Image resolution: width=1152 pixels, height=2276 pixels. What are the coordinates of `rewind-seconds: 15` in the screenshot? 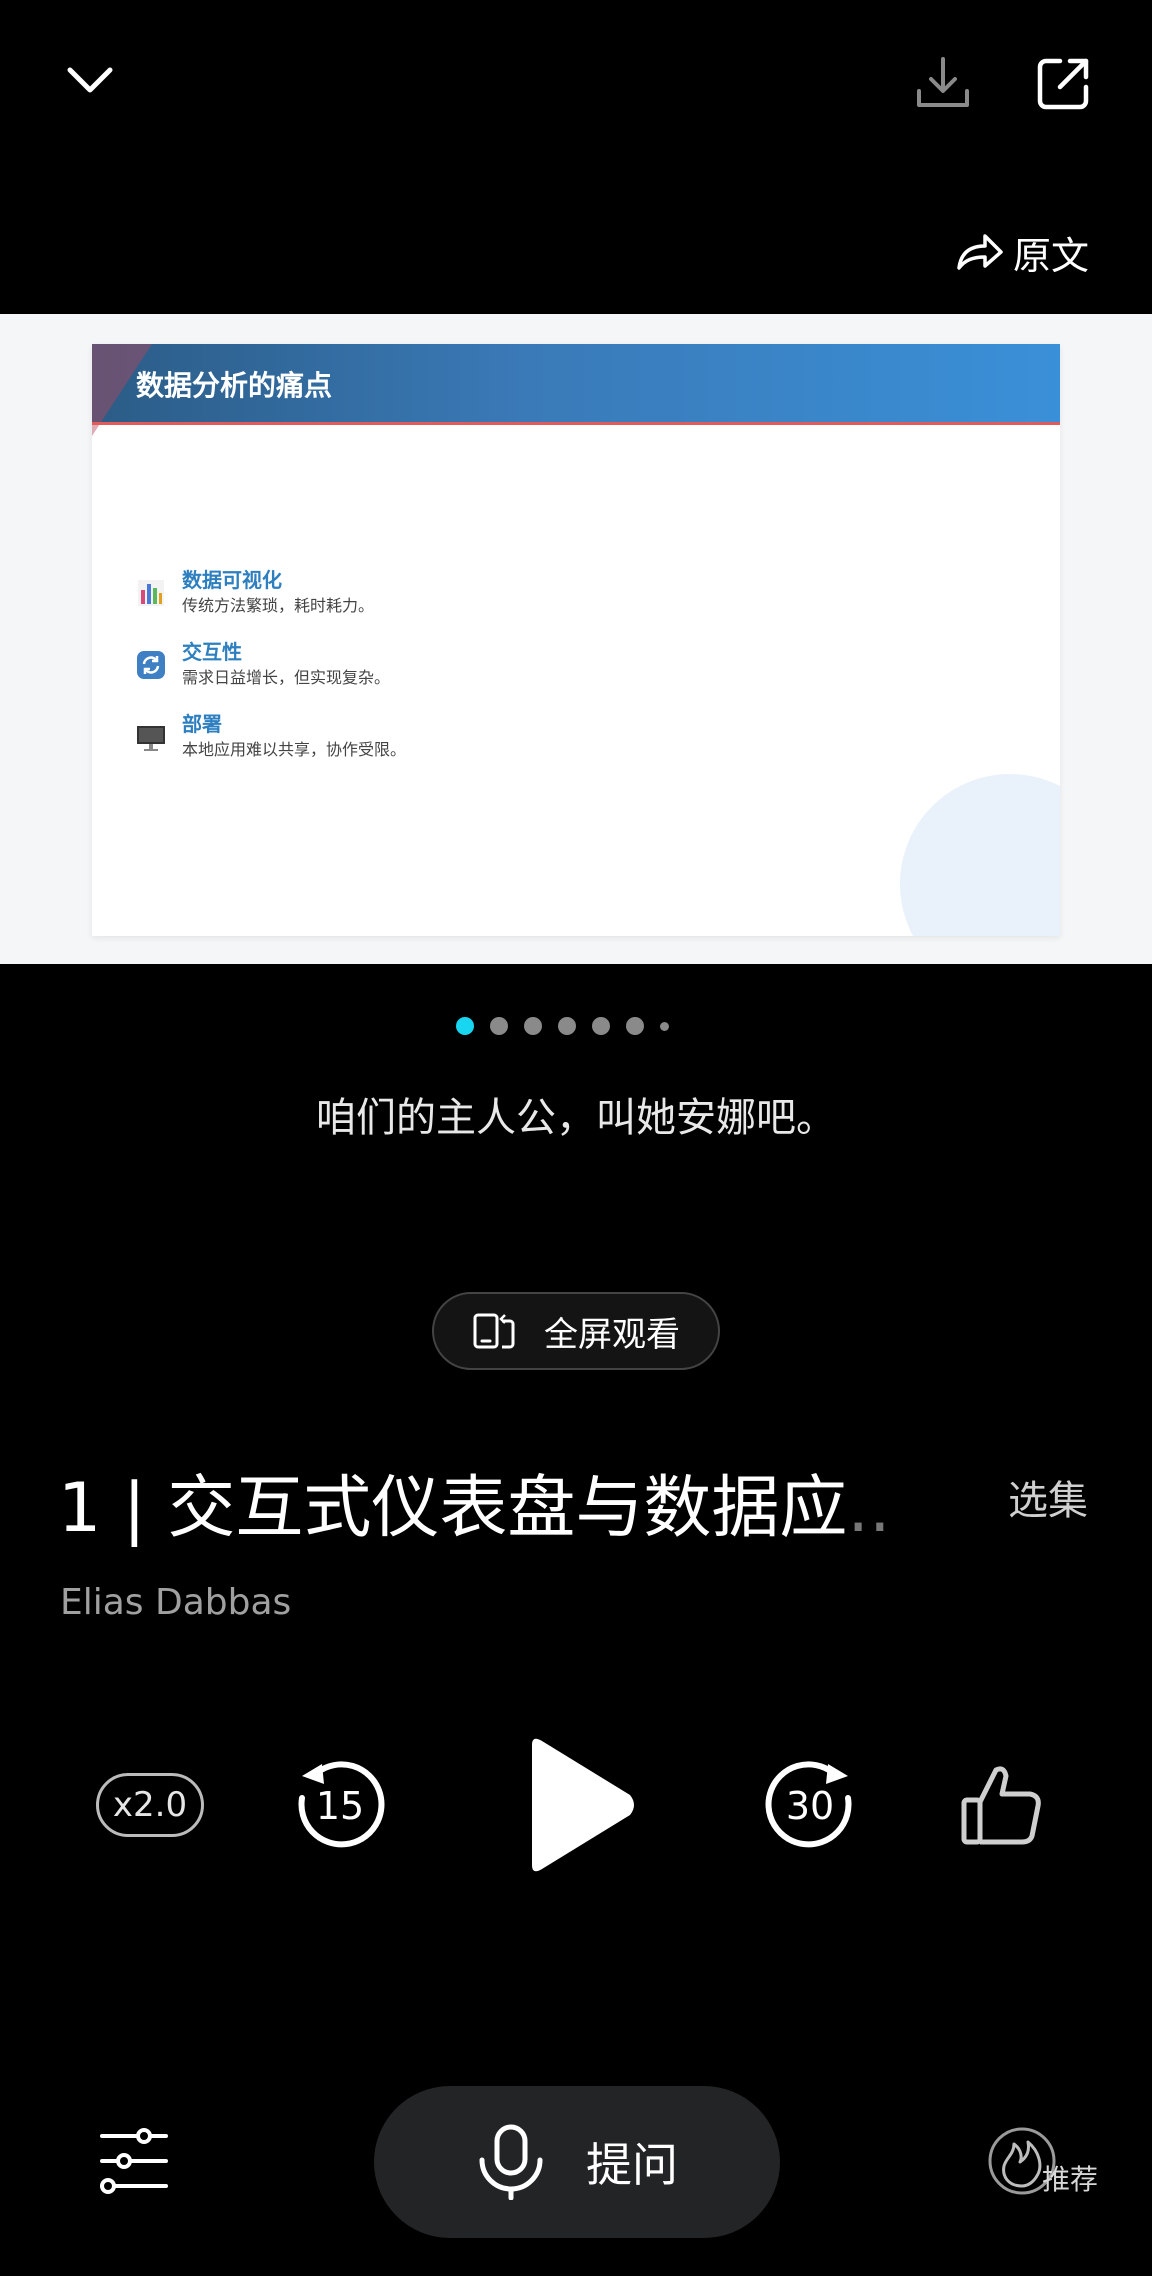 It's located at (340, 1806).